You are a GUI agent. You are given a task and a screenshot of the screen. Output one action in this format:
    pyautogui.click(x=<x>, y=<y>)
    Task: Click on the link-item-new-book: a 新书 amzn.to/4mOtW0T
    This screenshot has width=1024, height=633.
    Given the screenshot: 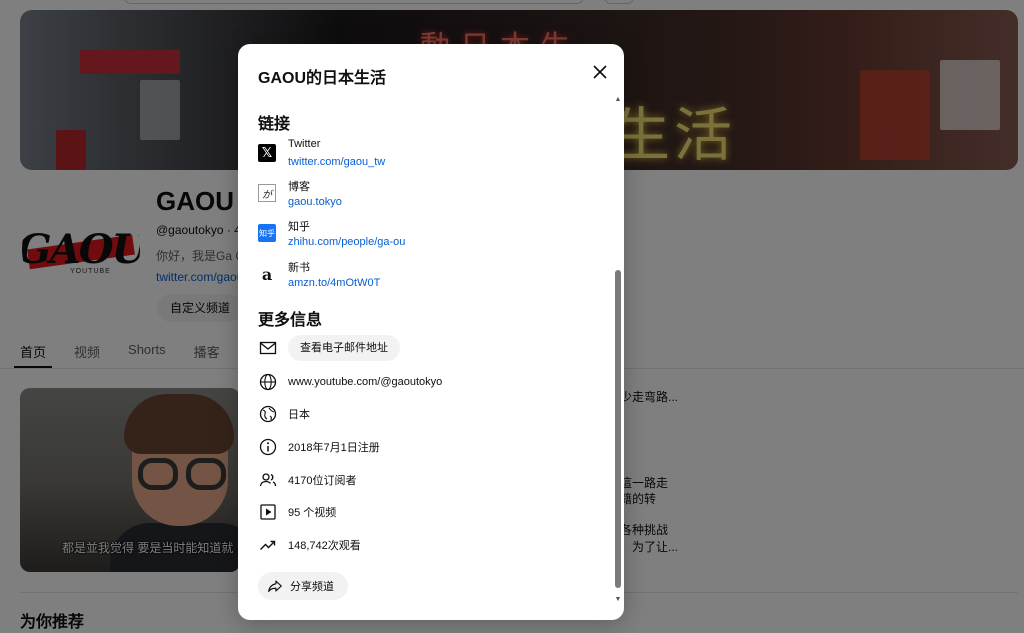 What is the action you would take?
    pyautogui.click(x=423, y=279)
    